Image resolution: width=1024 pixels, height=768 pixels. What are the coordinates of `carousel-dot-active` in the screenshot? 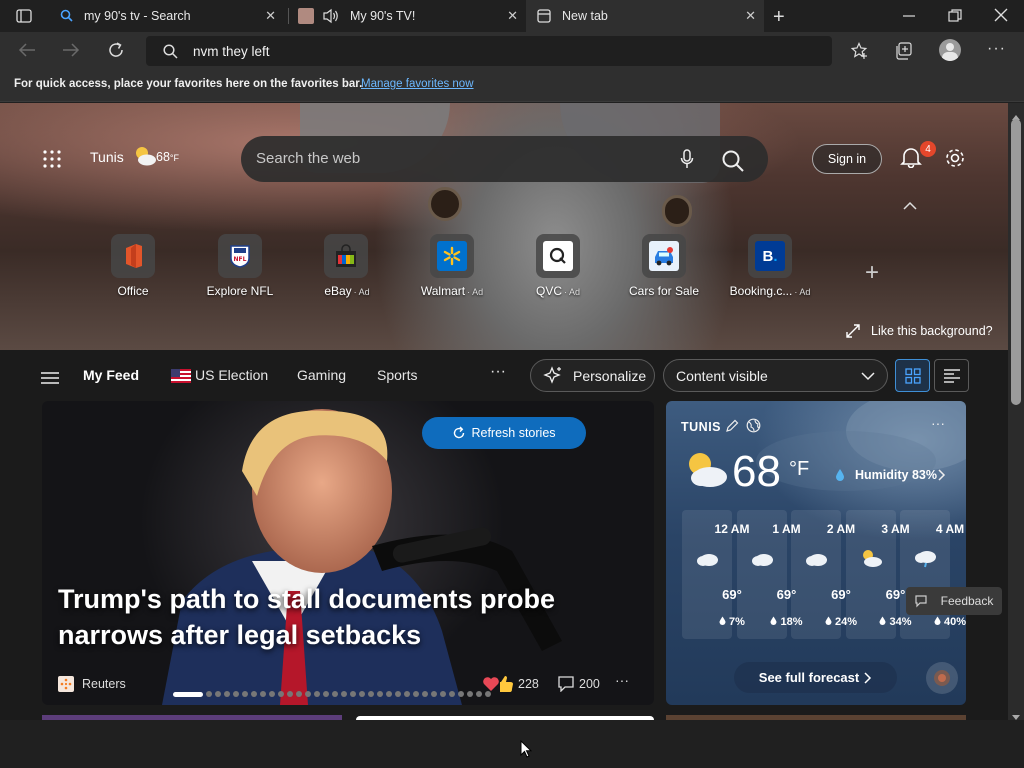 It's located at (188, 694).